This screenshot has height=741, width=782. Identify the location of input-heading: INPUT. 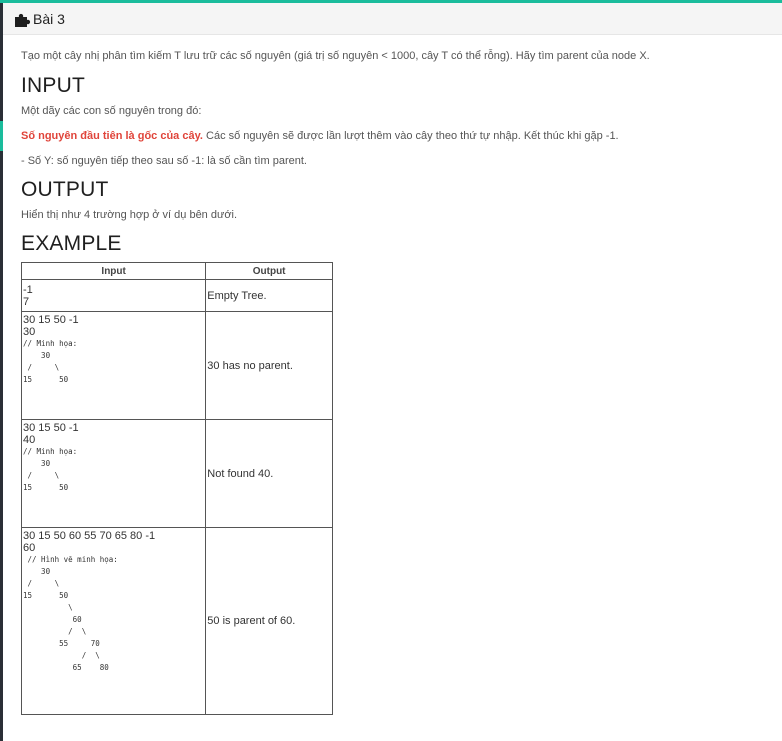
(53, 85).